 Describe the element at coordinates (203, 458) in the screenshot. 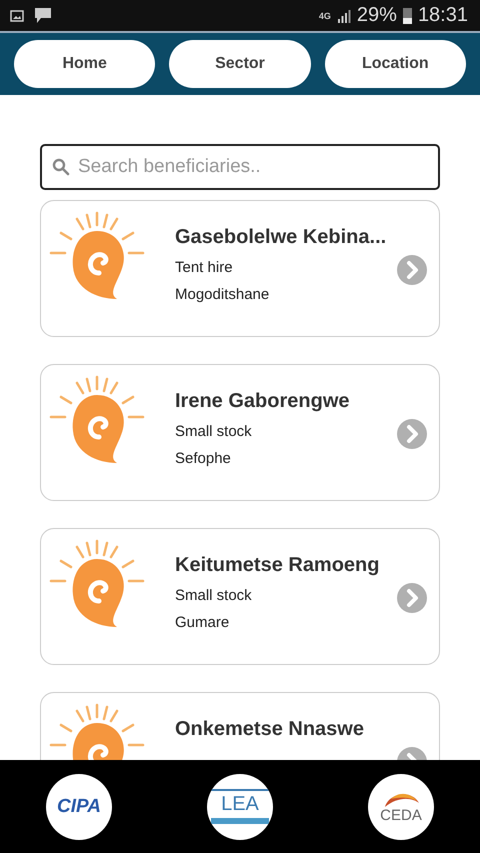

I see `location-label: Sefophe` at that location.